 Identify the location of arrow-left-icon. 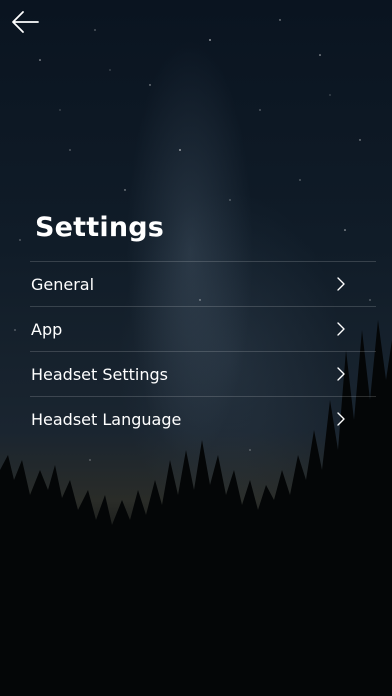
(25, 22).